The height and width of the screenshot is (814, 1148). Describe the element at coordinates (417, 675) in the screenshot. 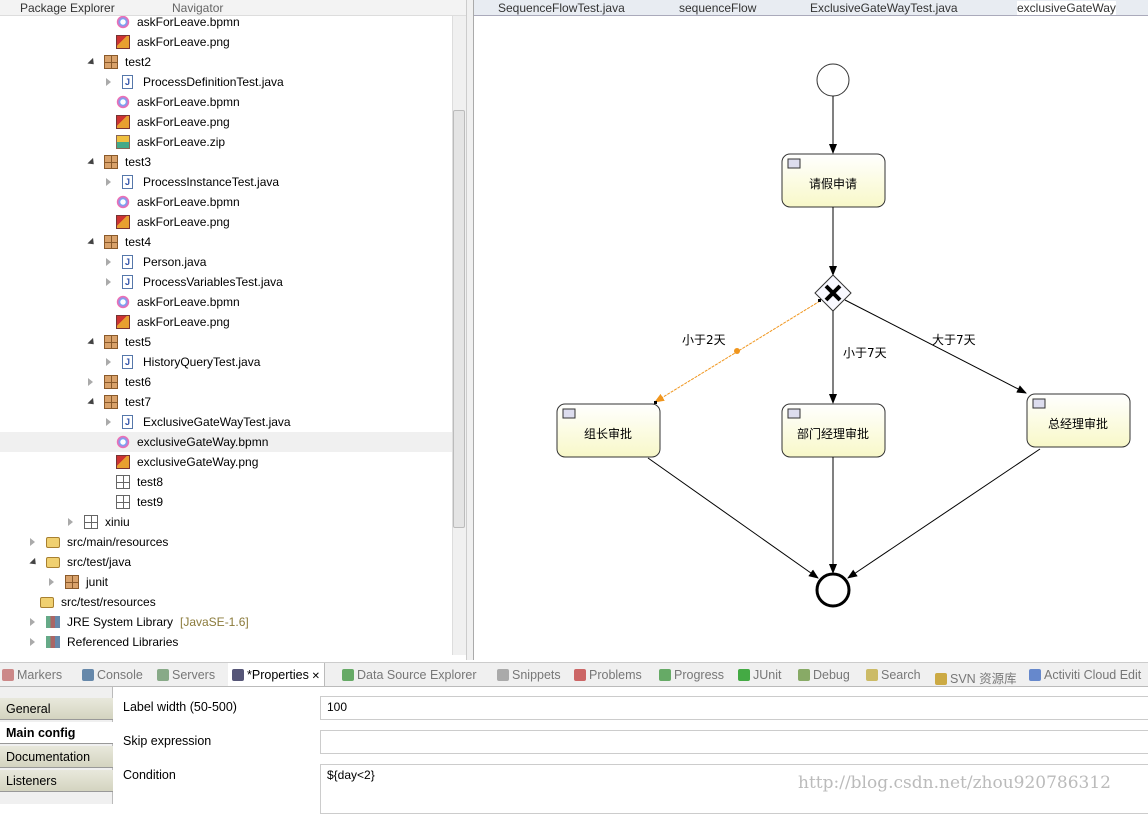

I see `tab-label: Data Source Explorer` at that location.